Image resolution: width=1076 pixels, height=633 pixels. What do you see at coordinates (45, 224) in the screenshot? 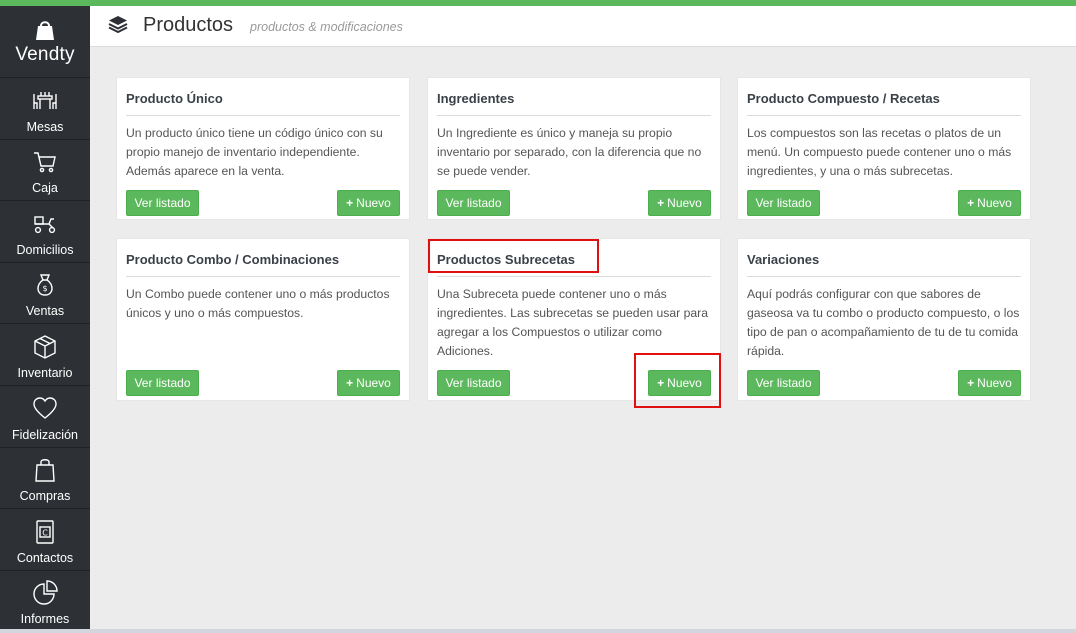
I see `delivery-scooter-icon` at bounding box center [45, 224].